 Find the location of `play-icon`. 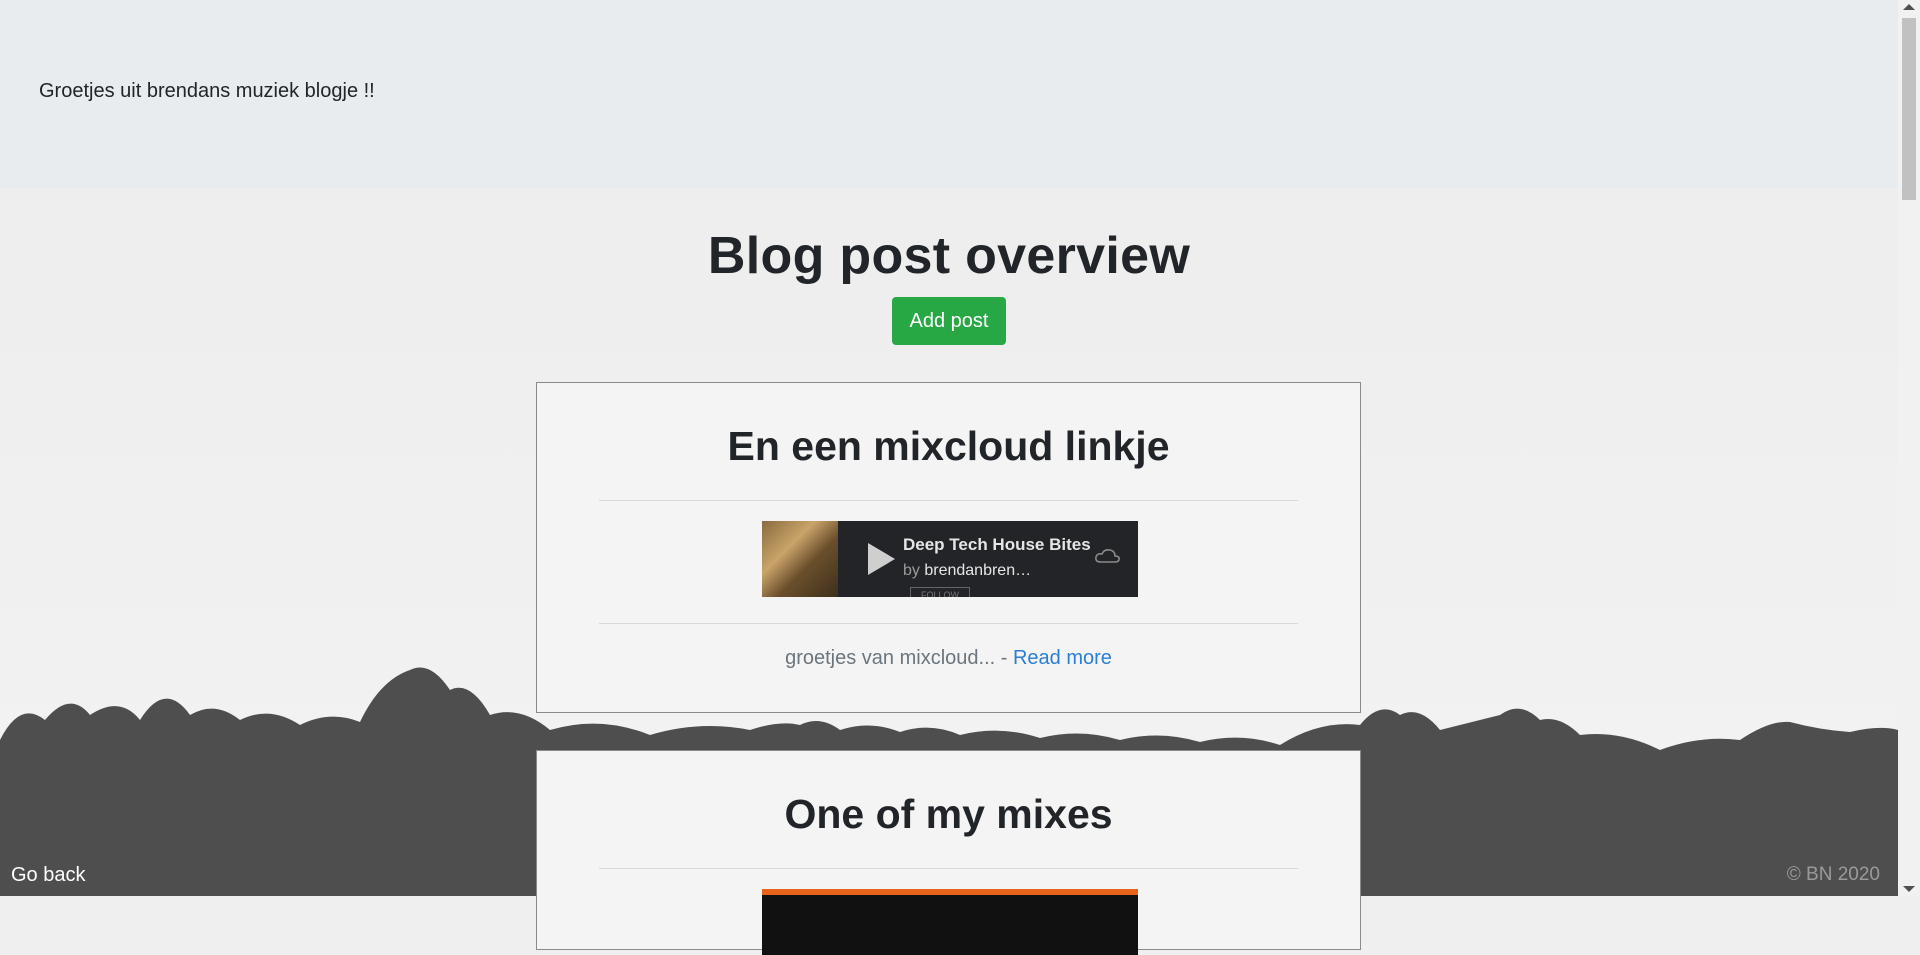

play-icon is located at coordinates (881, 559).